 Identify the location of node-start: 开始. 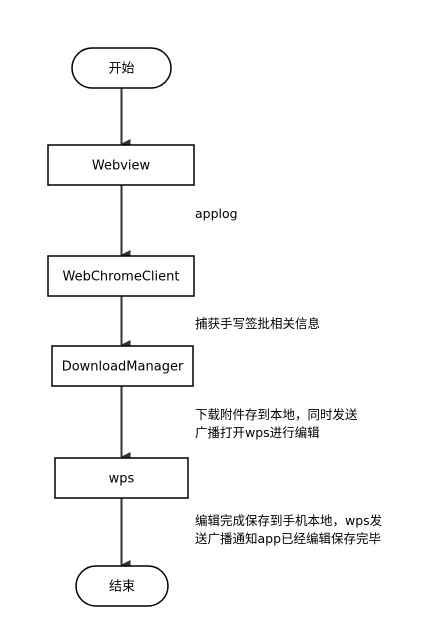
(121, 68).